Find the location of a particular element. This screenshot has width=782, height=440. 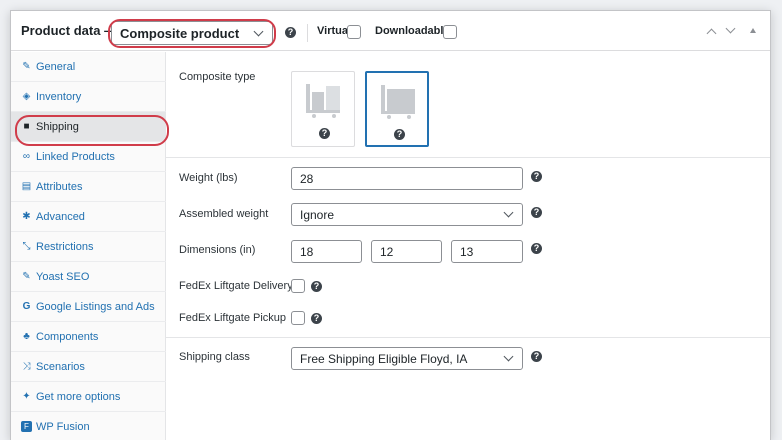

plugin-icon: ✦ is located at coordinates (26, 396).